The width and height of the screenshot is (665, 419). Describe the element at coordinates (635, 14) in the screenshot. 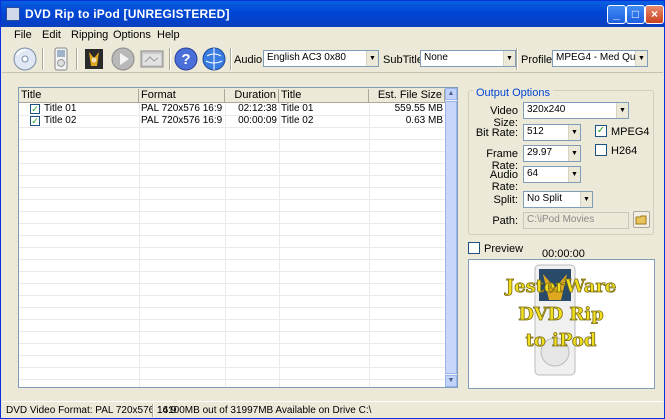

I see `maximize-button: □` at that location.